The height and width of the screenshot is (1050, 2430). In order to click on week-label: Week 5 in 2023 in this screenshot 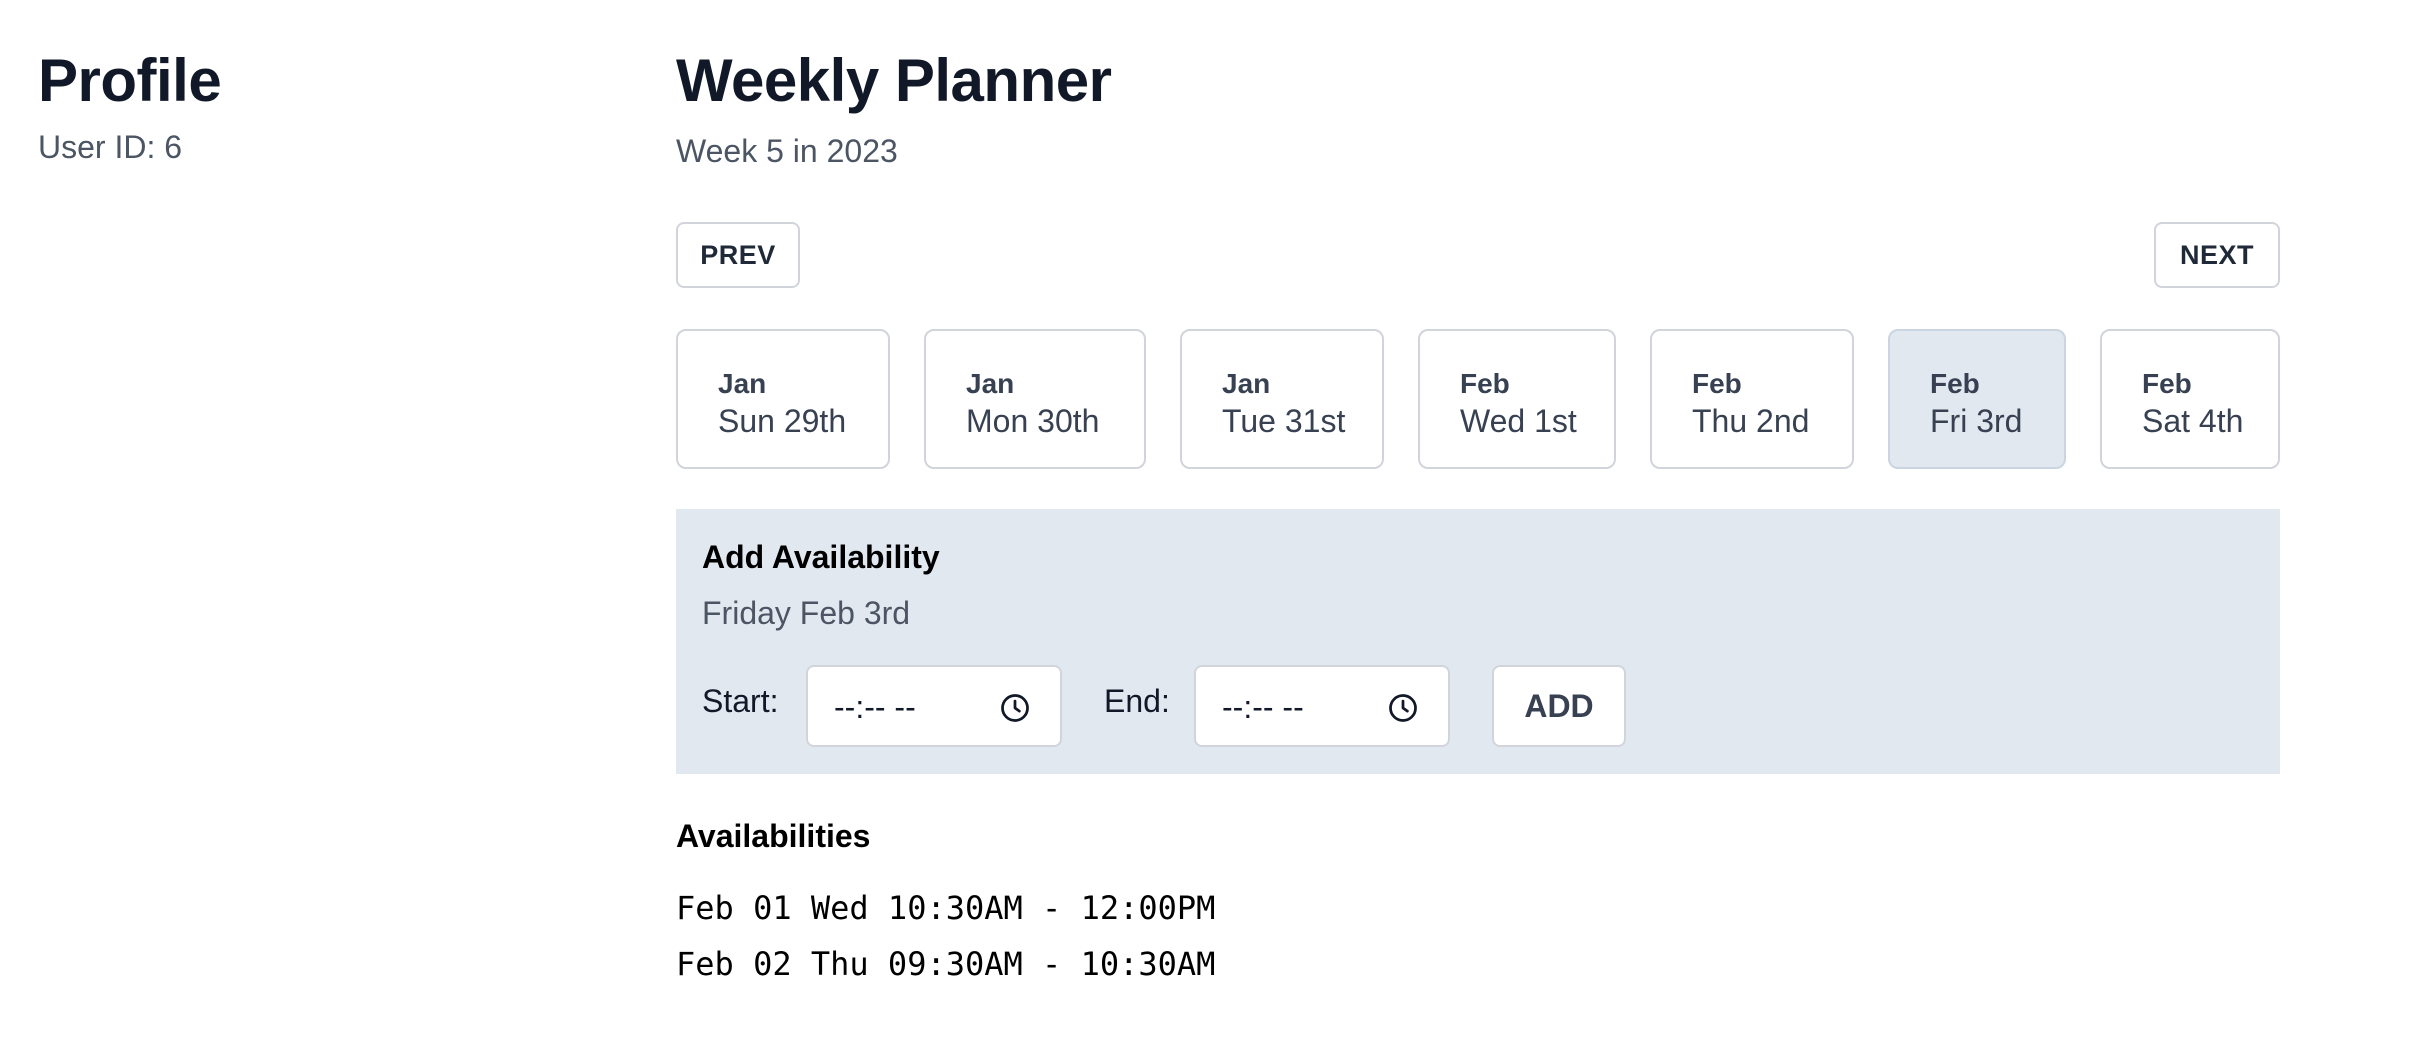, I will do `click(787, 151)`.